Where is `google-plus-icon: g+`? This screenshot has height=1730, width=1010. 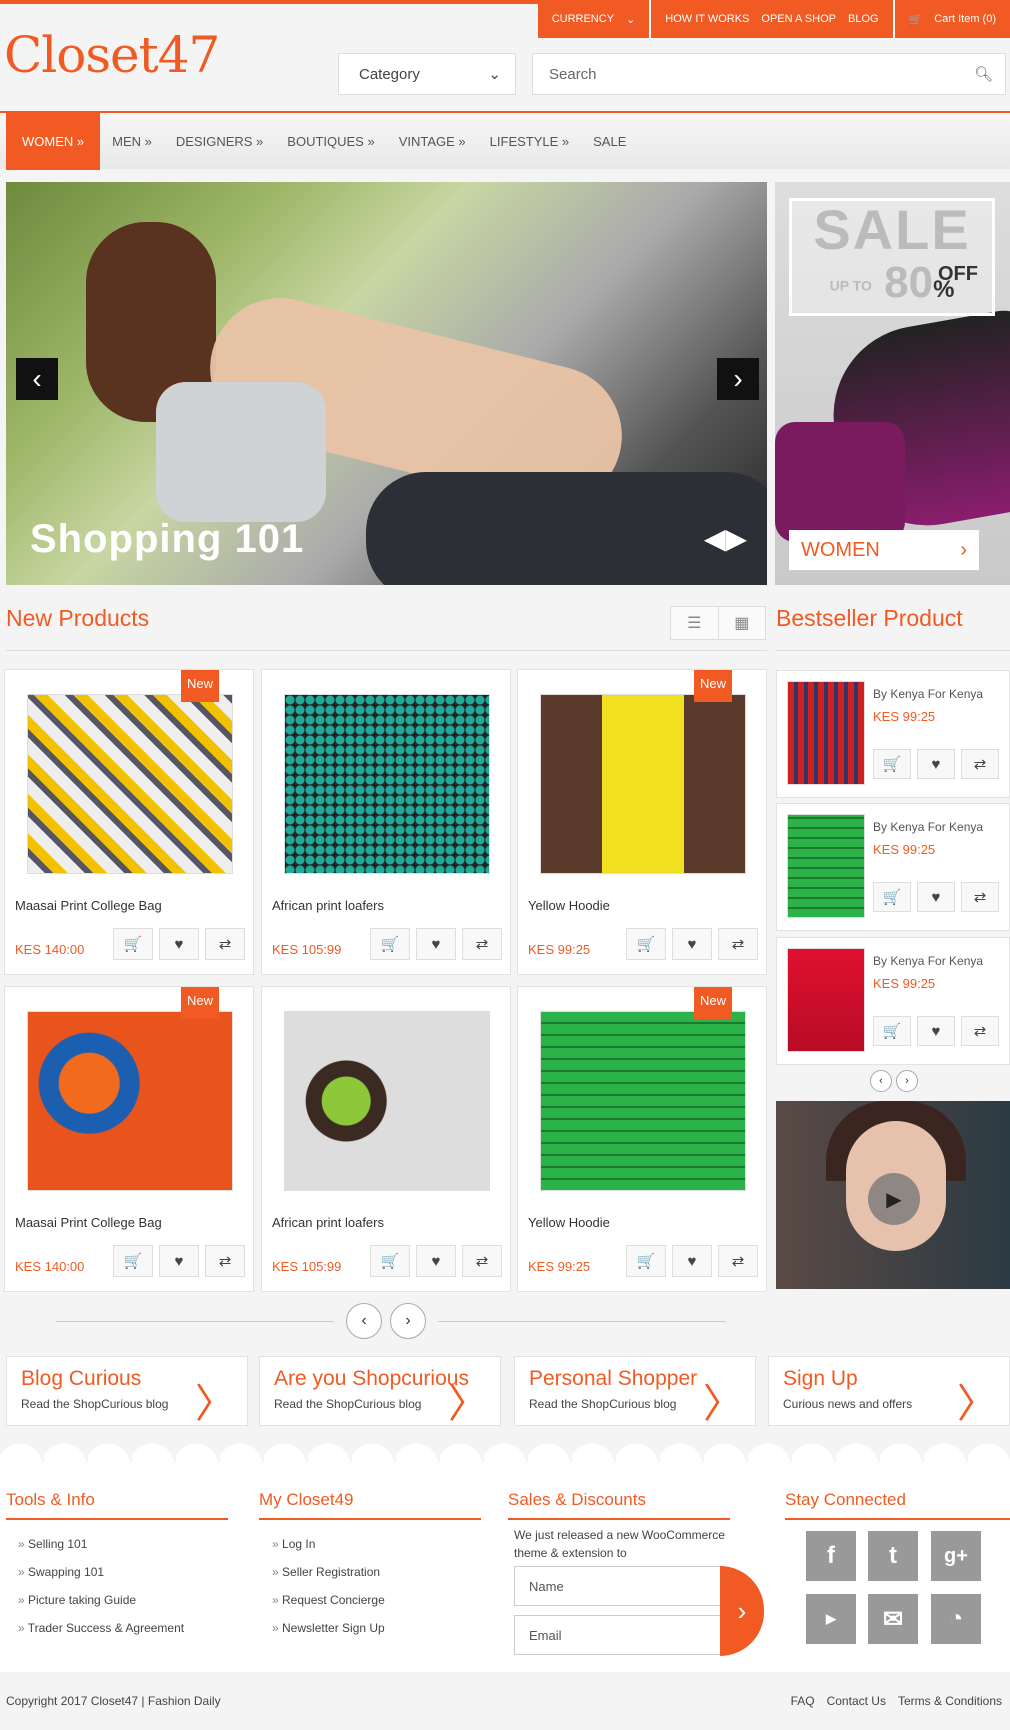
google-plus-icon: g+ is located at coordinates (956, 1556).